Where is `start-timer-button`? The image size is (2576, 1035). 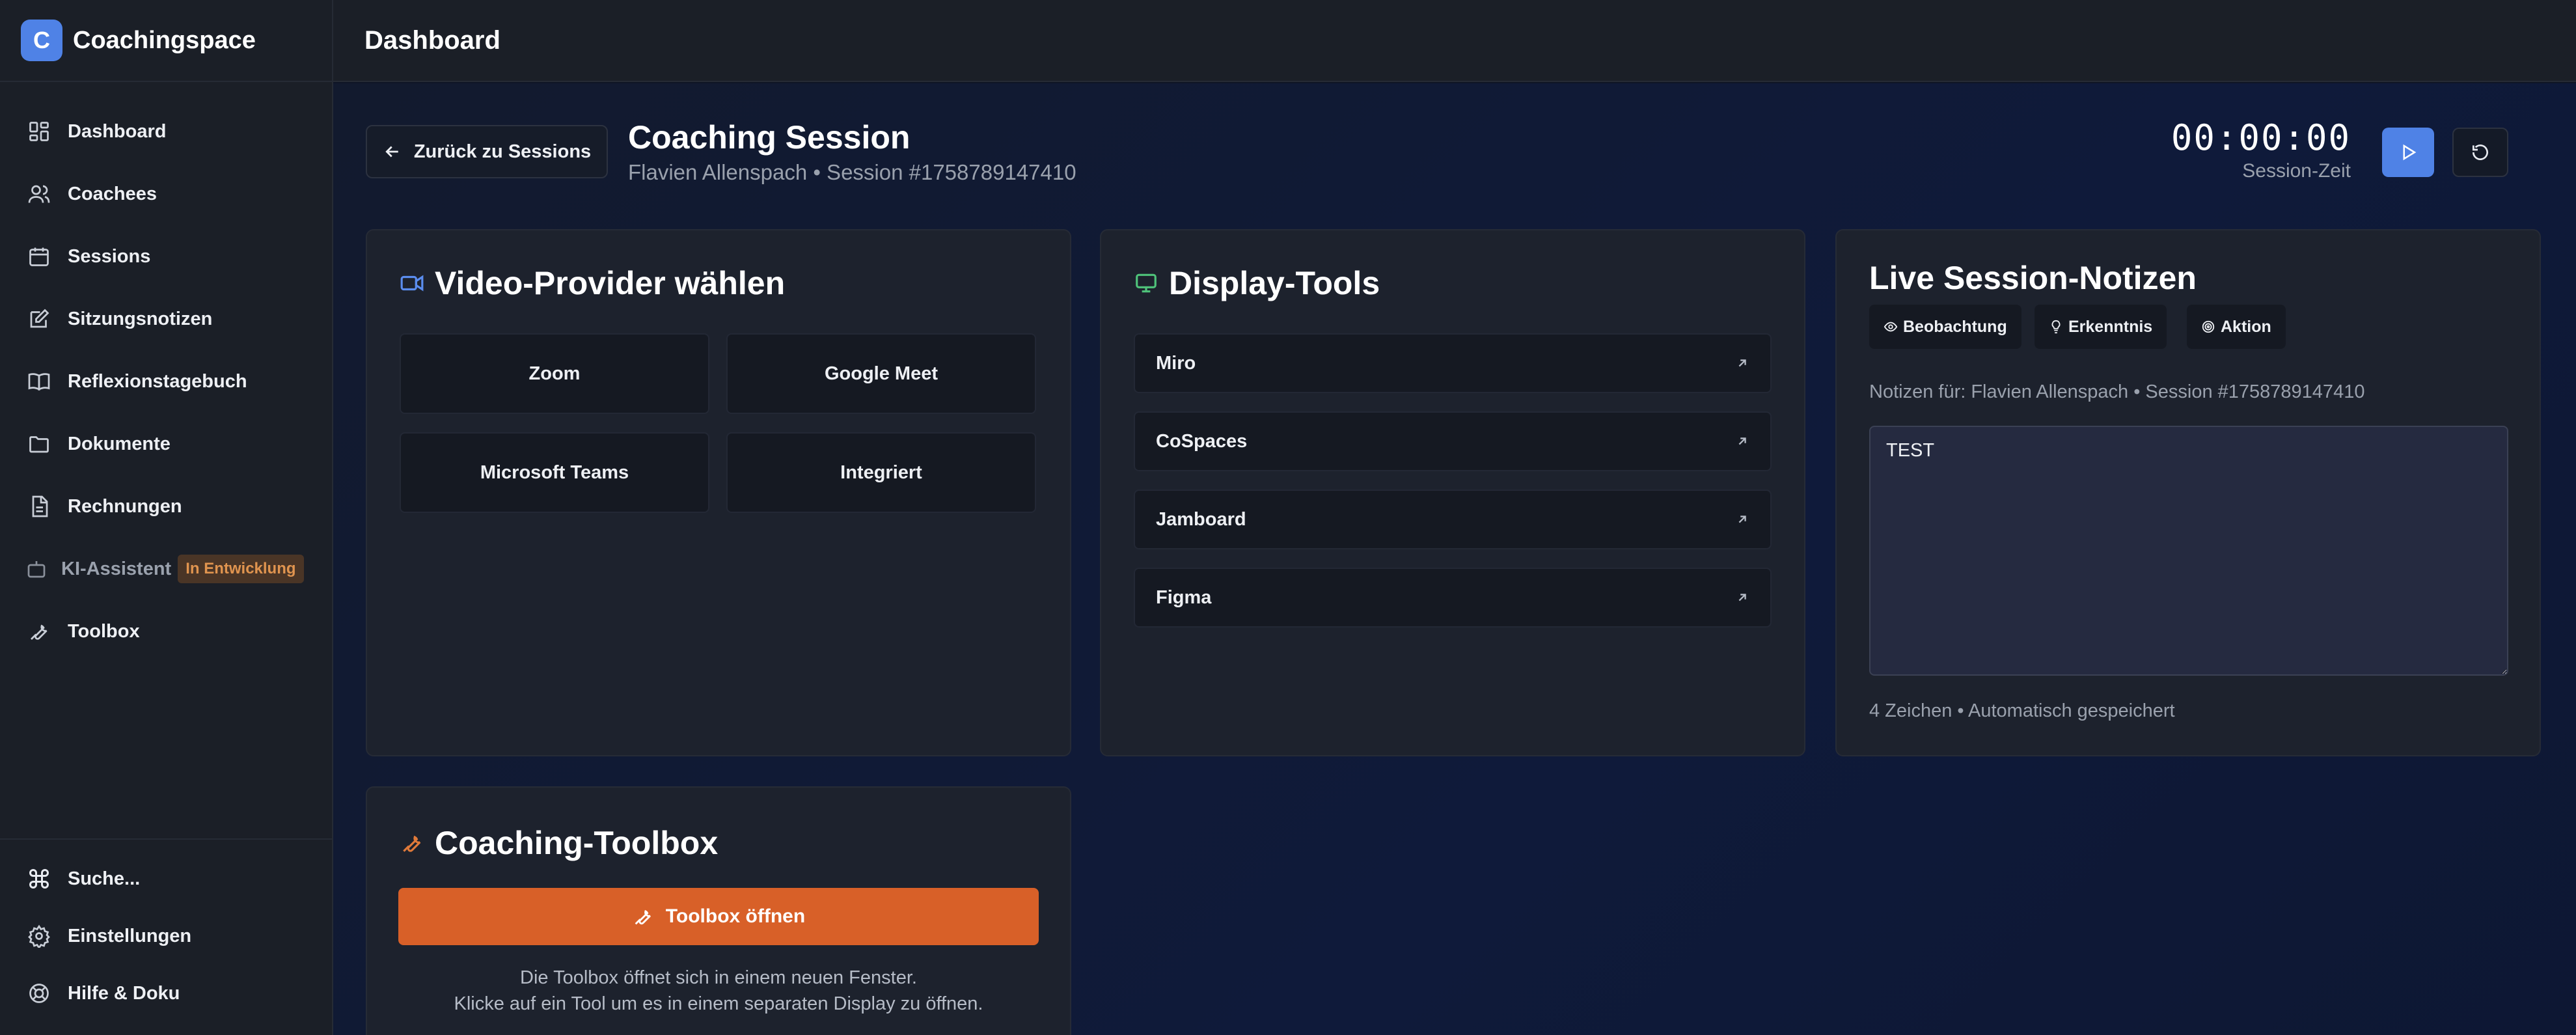
start-timer-button is located at coordinates (2408, 152).